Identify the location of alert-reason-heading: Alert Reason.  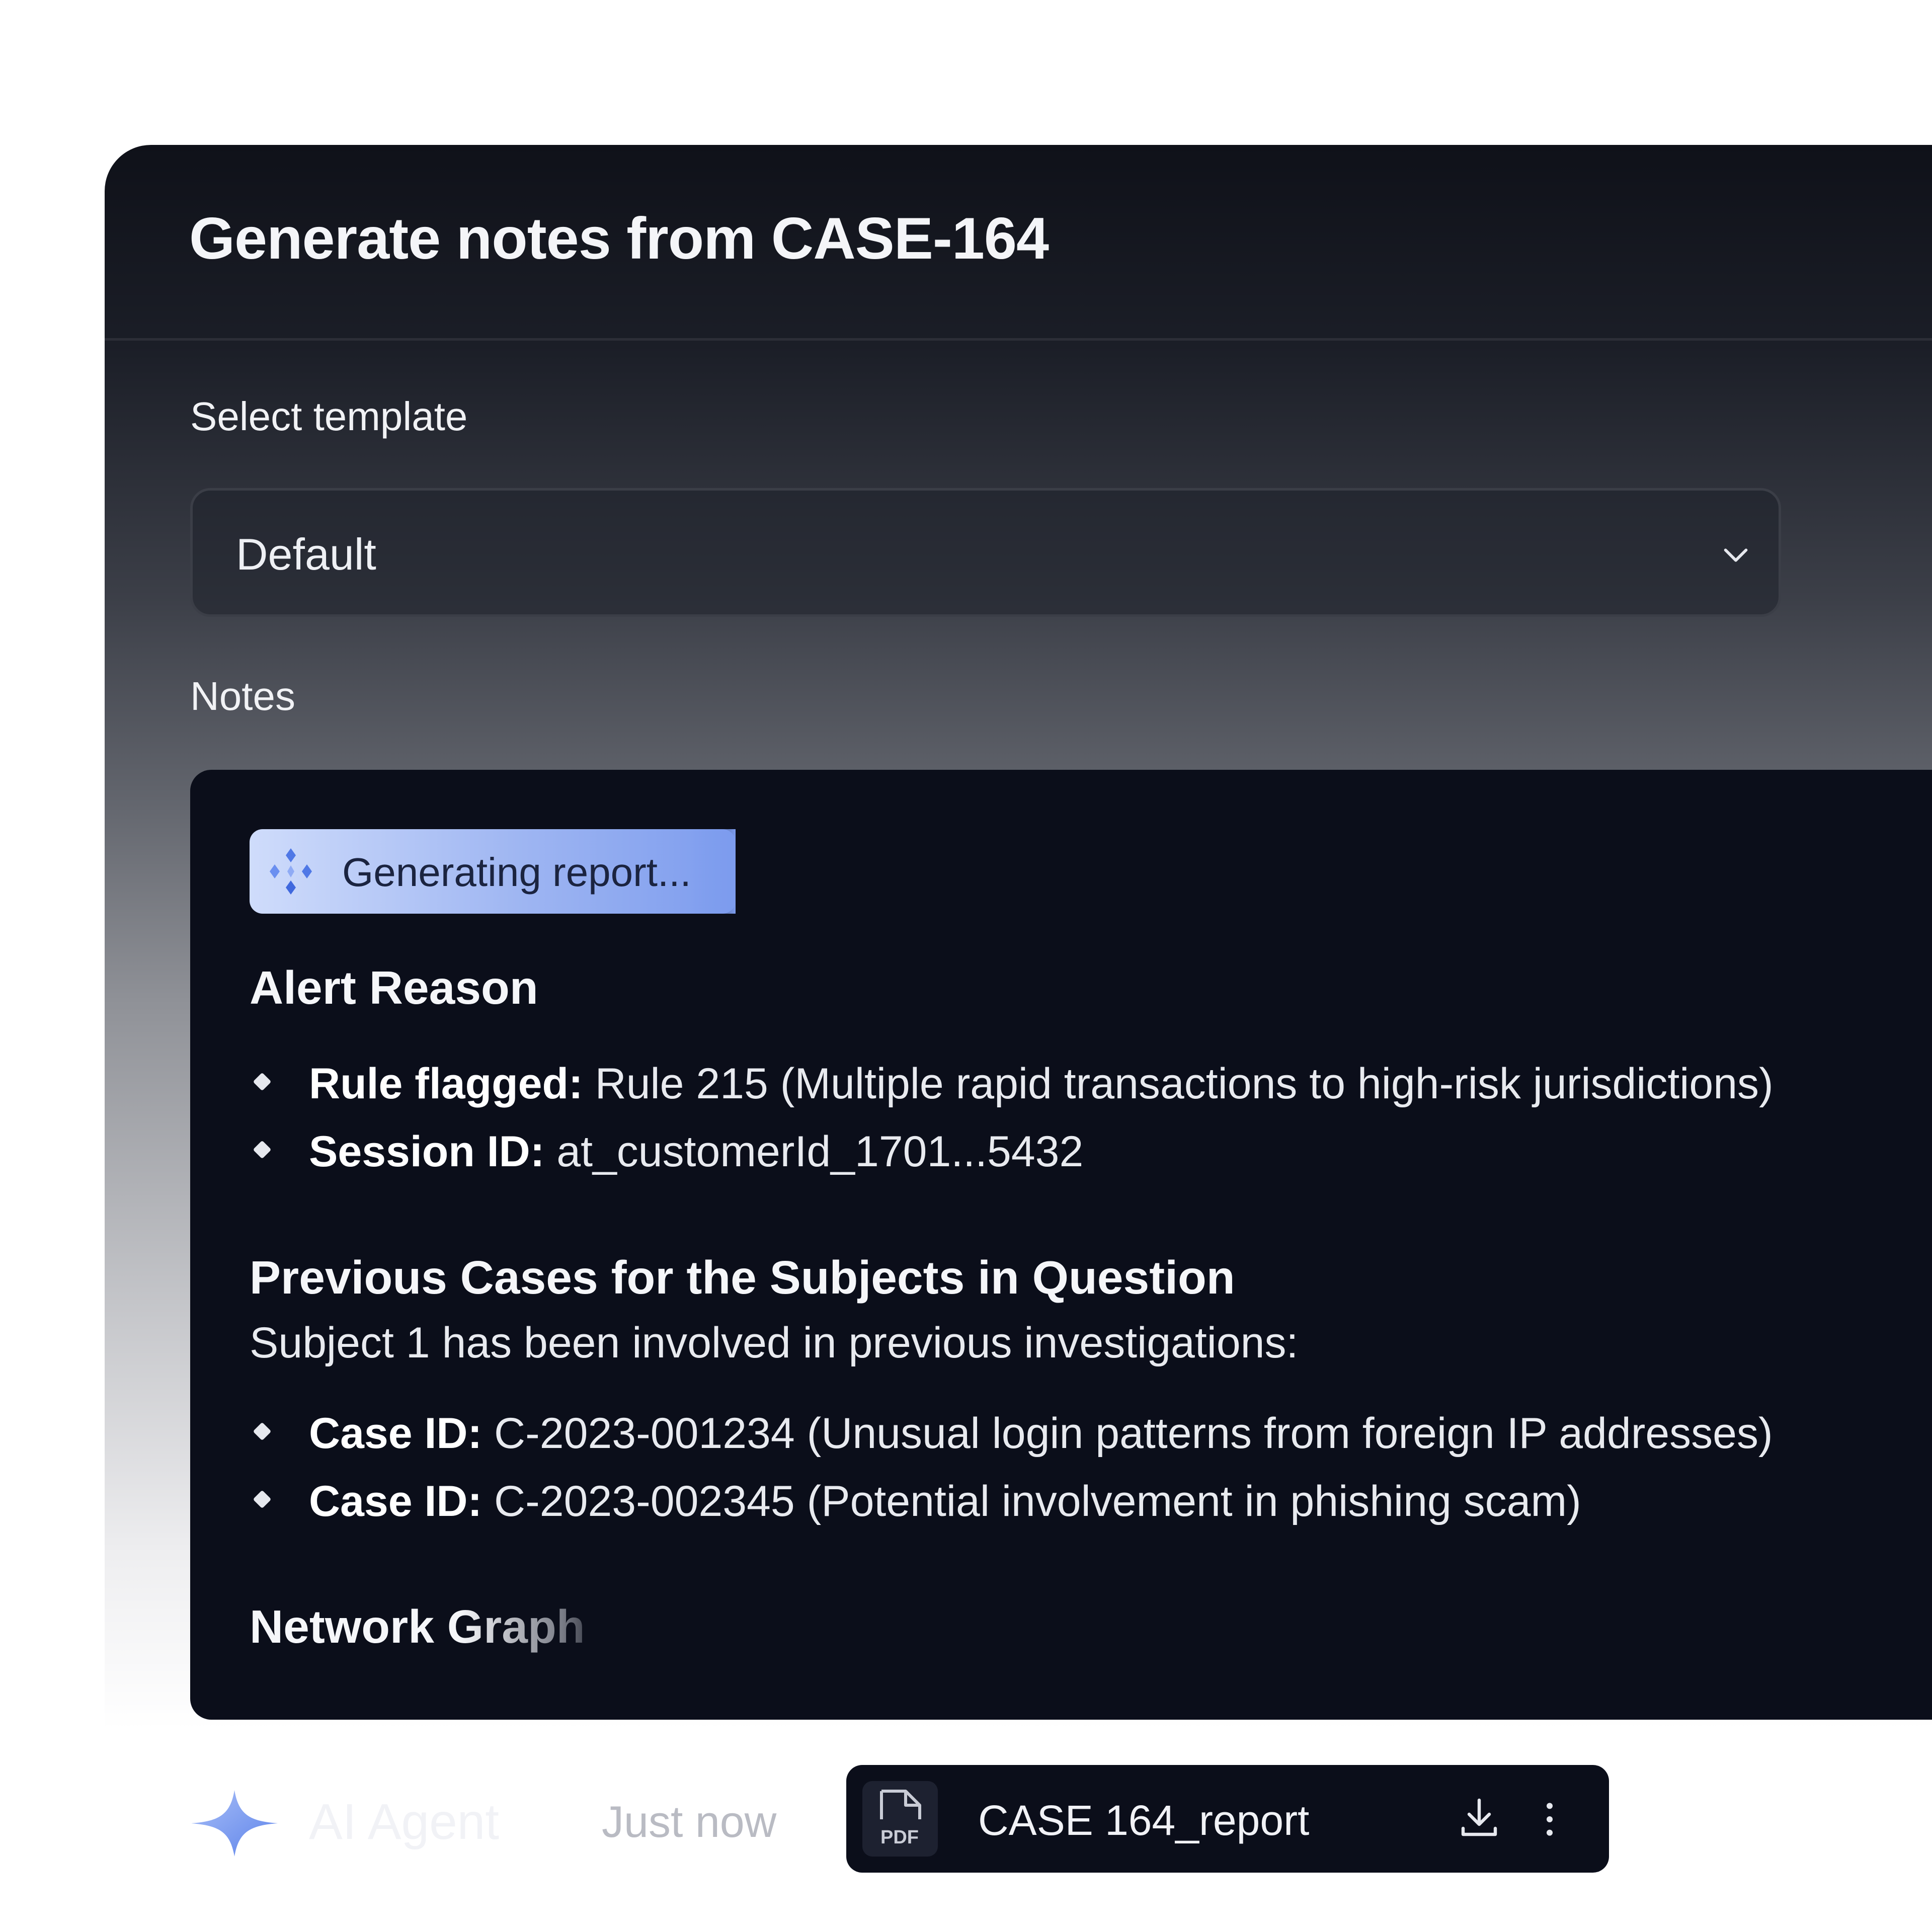
(394, 988).